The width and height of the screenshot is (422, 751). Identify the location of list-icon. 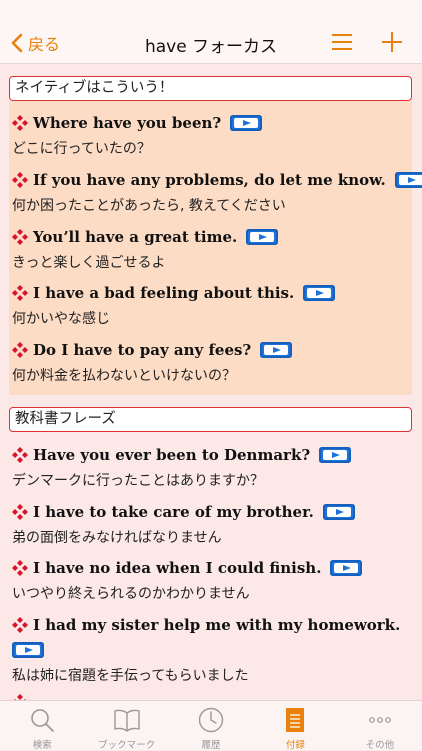
(342, 42).